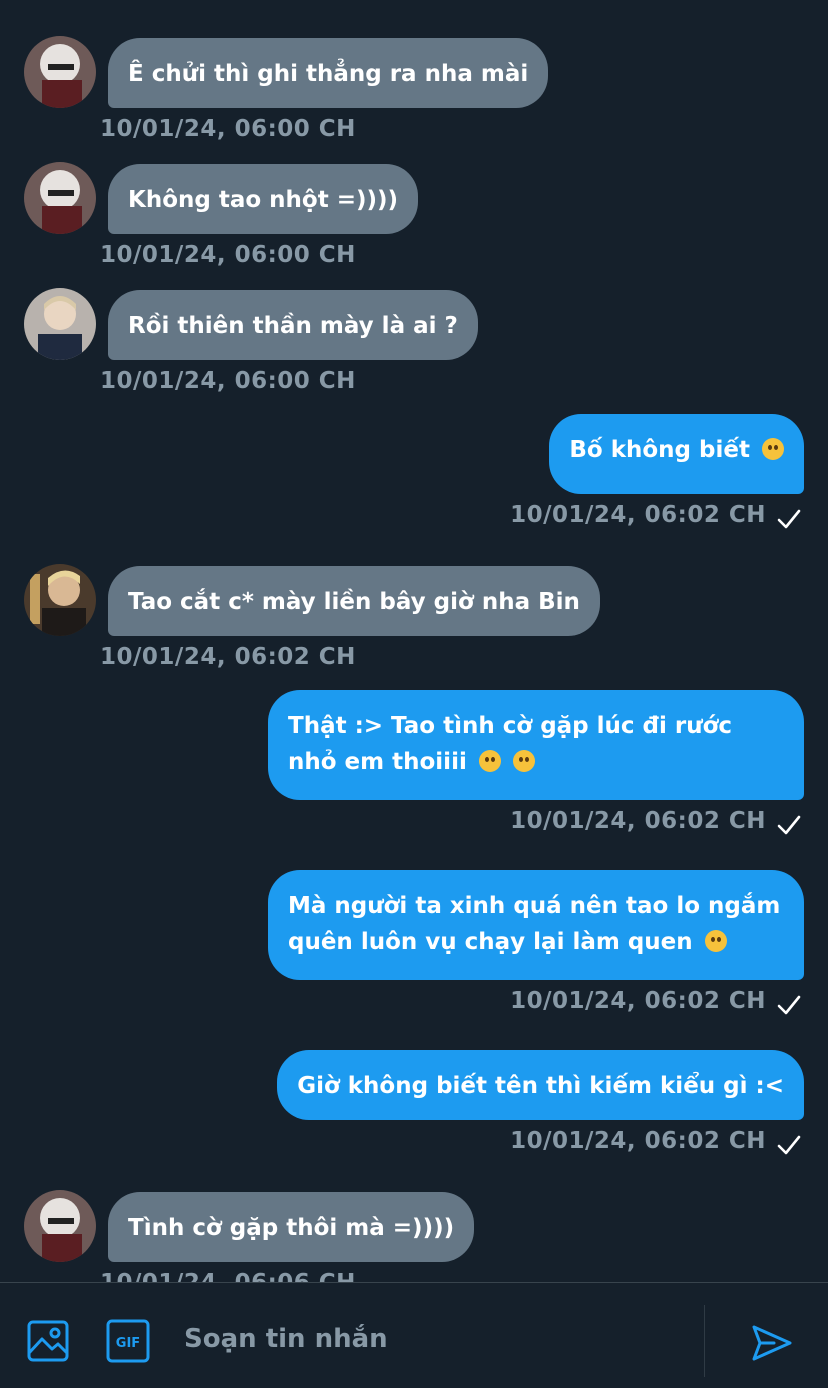 The width and height of the screenshot is (828, 1388). I want to click on message-text: Giờ không biết tên thì kiếm kiểu gì :<, so click(540, 1086).